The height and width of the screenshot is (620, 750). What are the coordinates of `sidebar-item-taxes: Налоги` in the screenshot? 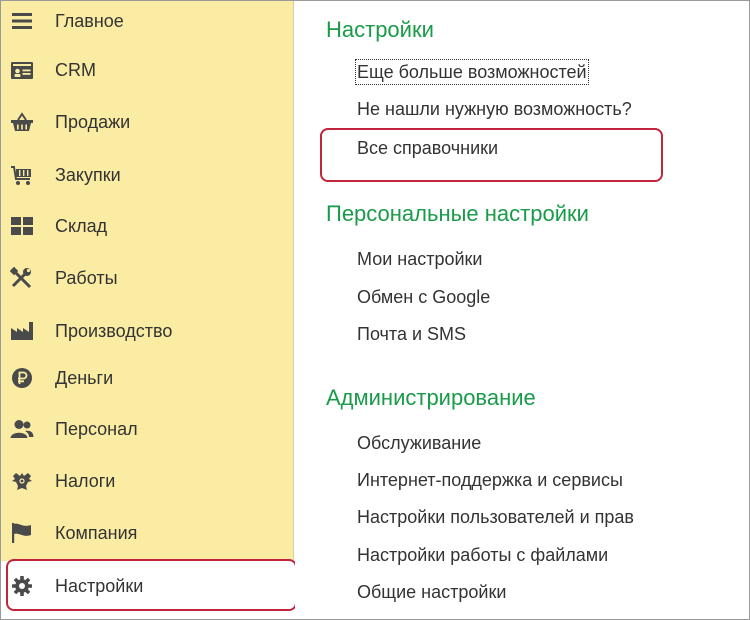 It's located at (147, 481).